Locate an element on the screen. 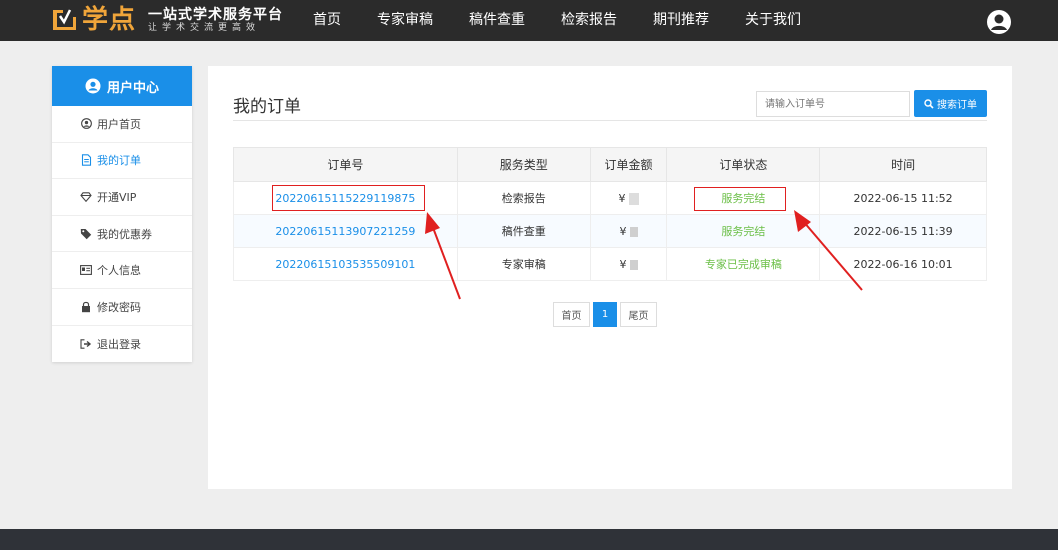 This screenshot has height=550, width=1058. order-search-input is located at coordinates (833, 104).